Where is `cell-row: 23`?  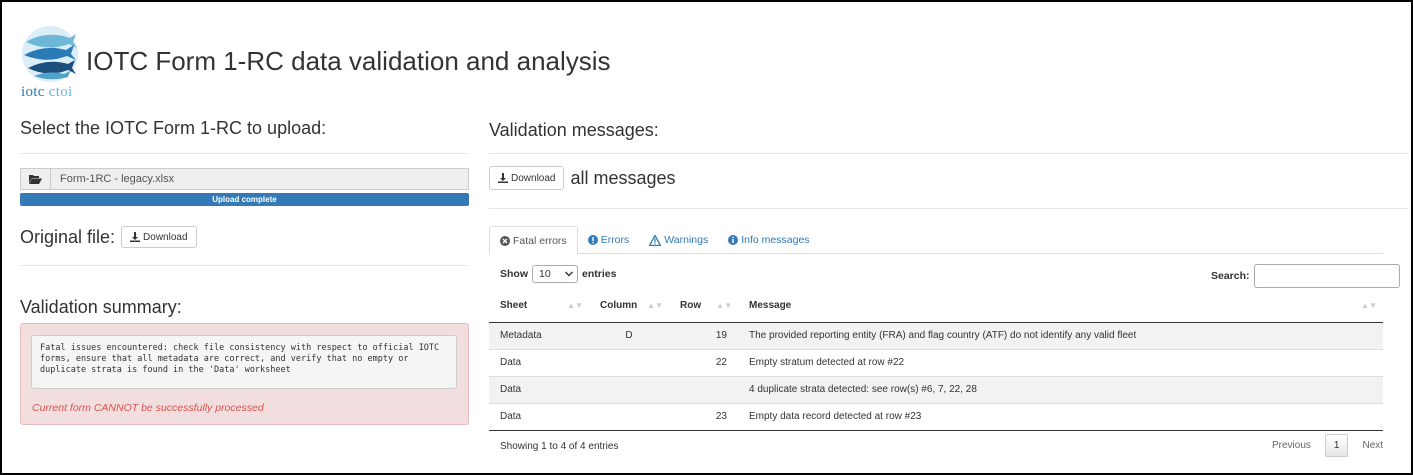
cell-row: 23 is located at coordinates (703, 416).